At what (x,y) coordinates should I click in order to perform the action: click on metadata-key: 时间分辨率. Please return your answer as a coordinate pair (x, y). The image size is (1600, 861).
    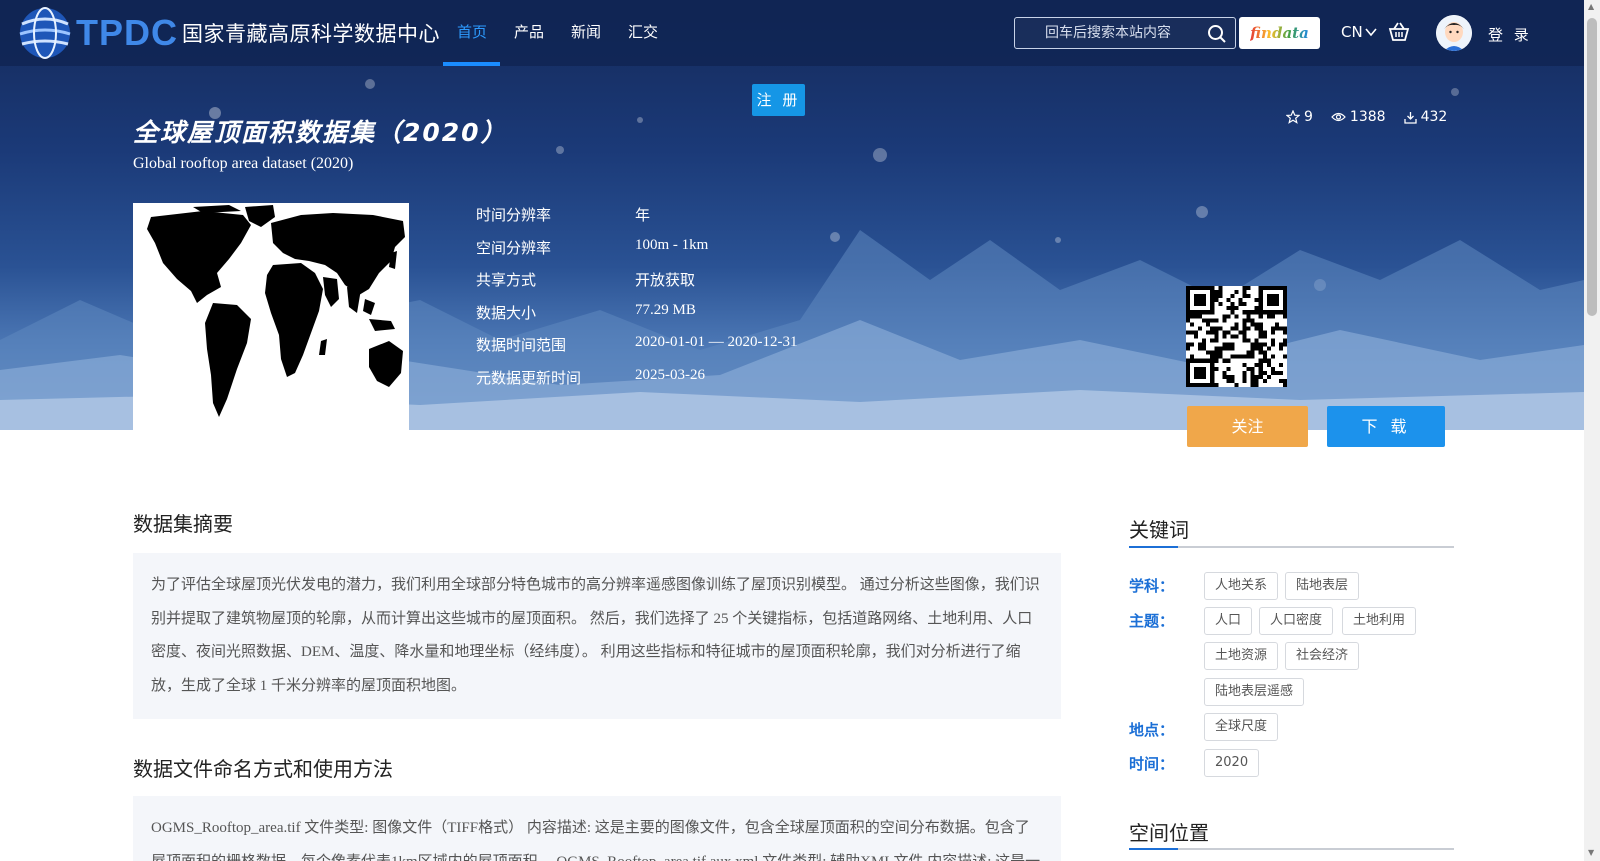
    Looking at the image, I should click on (514, 215).